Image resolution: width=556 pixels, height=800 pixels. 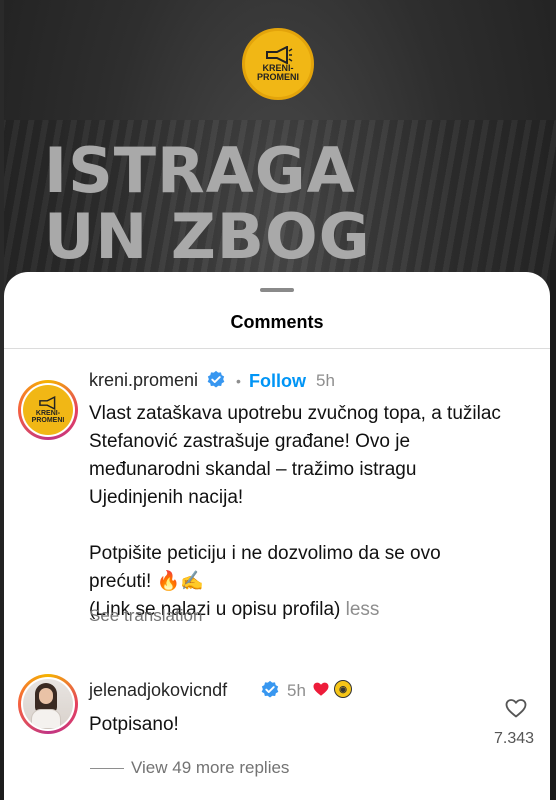 I want to click on kreni-promeni-logo: KRENI- PROMENI, so click(x=278, y=64).